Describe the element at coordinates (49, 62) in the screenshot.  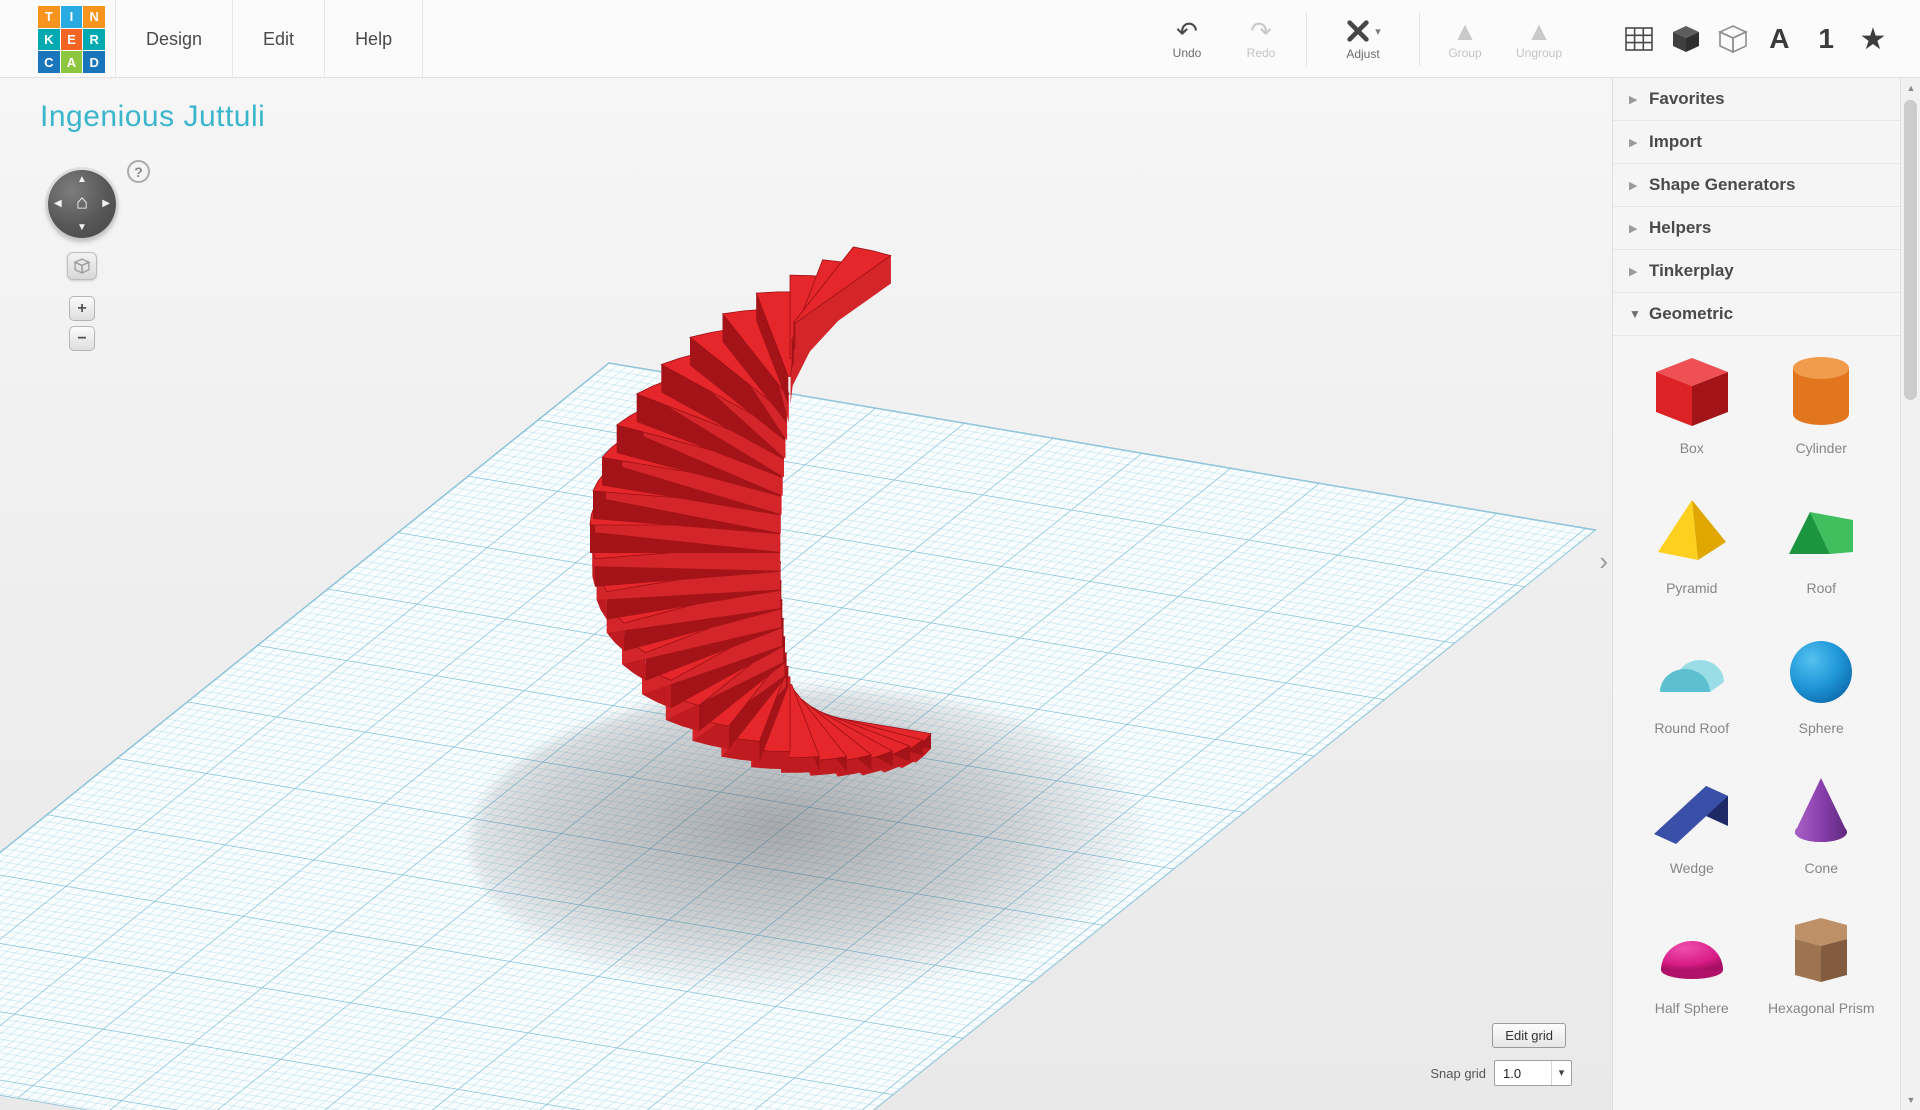
I see `logo-tile: C` at that location.